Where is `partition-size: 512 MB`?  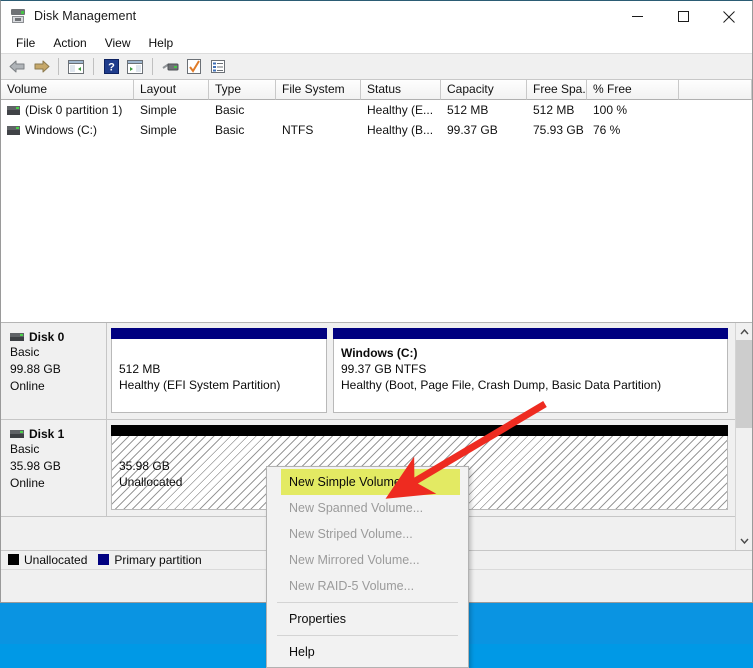 partition-size: 512 MB is located at coordinates (140, 369).